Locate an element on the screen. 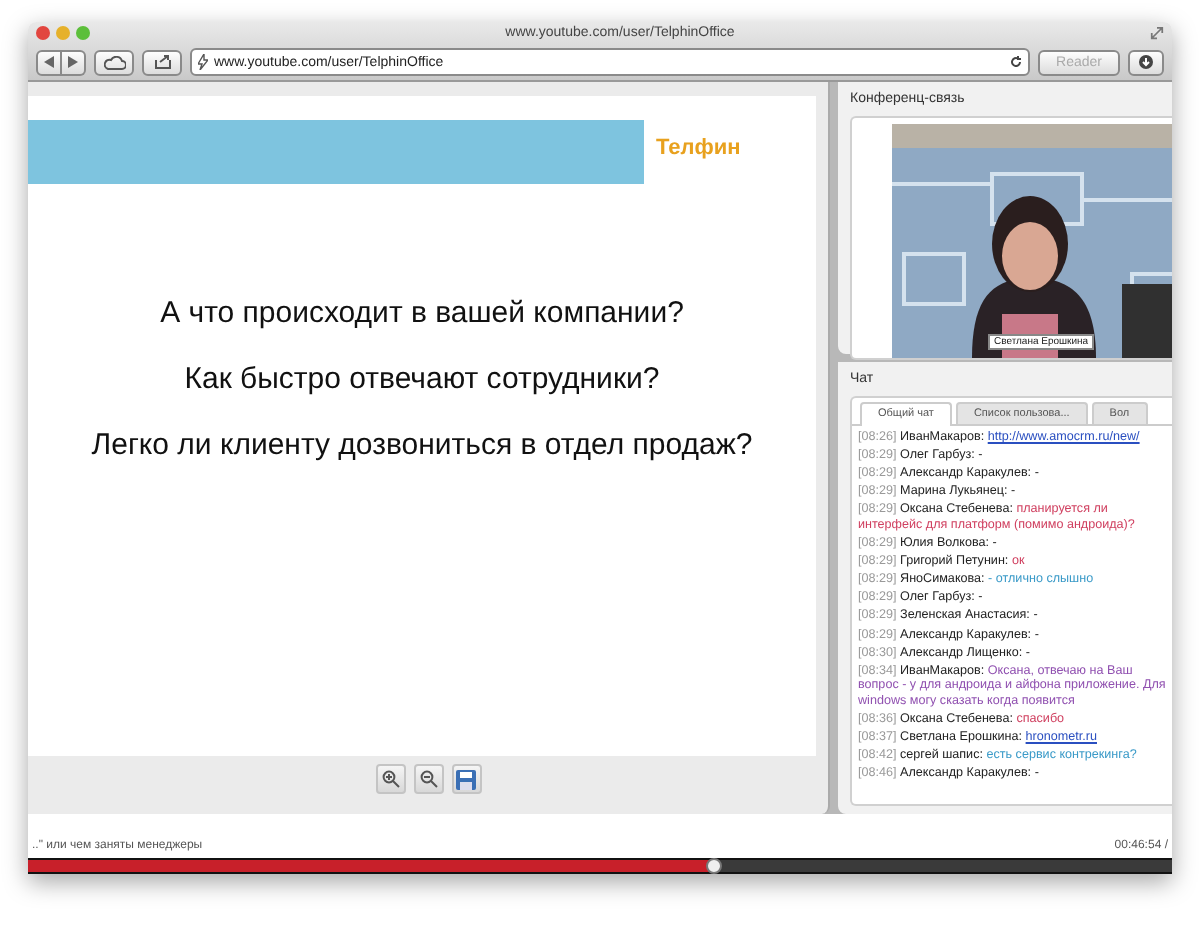 This screenshot has height=950, width=1200. save-button is located at coordinates (466, 779).